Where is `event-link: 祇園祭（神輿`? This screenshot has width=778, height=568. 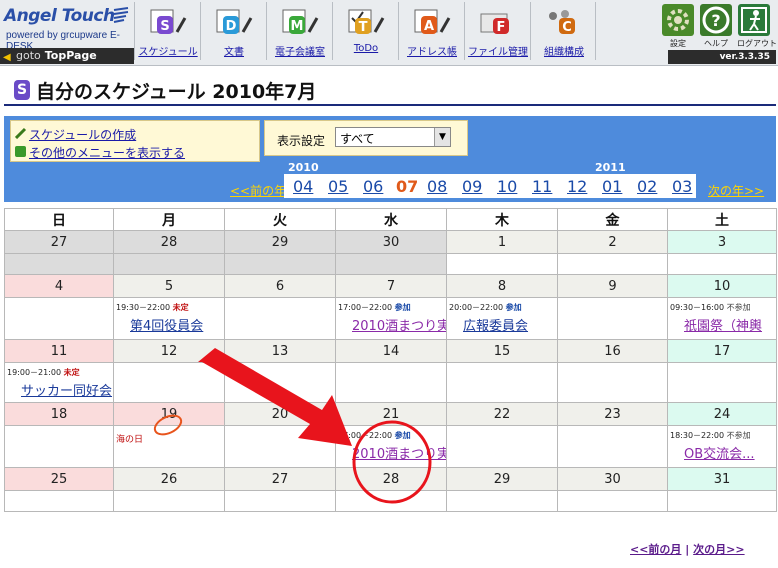
event-link: 祇園祭（神輿 is located at coordinates (729, 324).